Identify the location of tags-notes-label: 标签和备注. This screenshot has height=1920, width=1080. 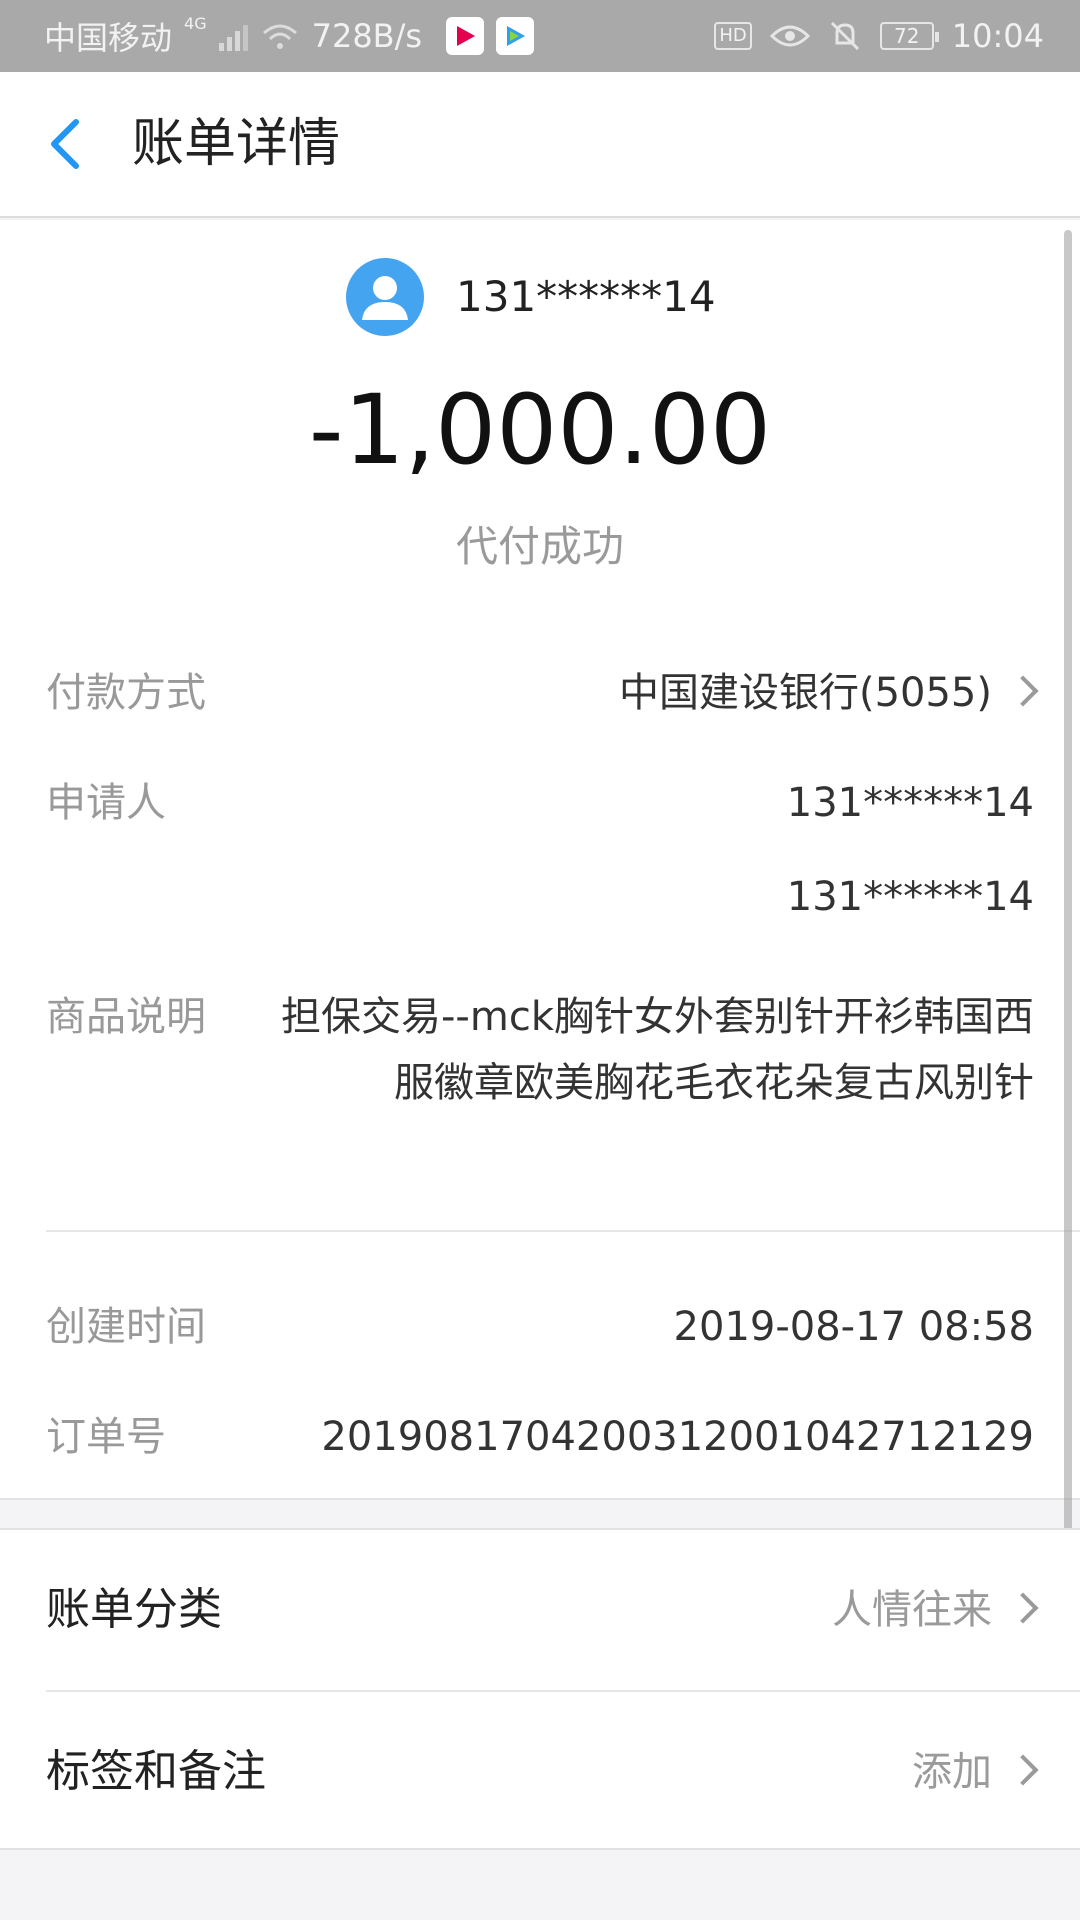
(156, 1771).